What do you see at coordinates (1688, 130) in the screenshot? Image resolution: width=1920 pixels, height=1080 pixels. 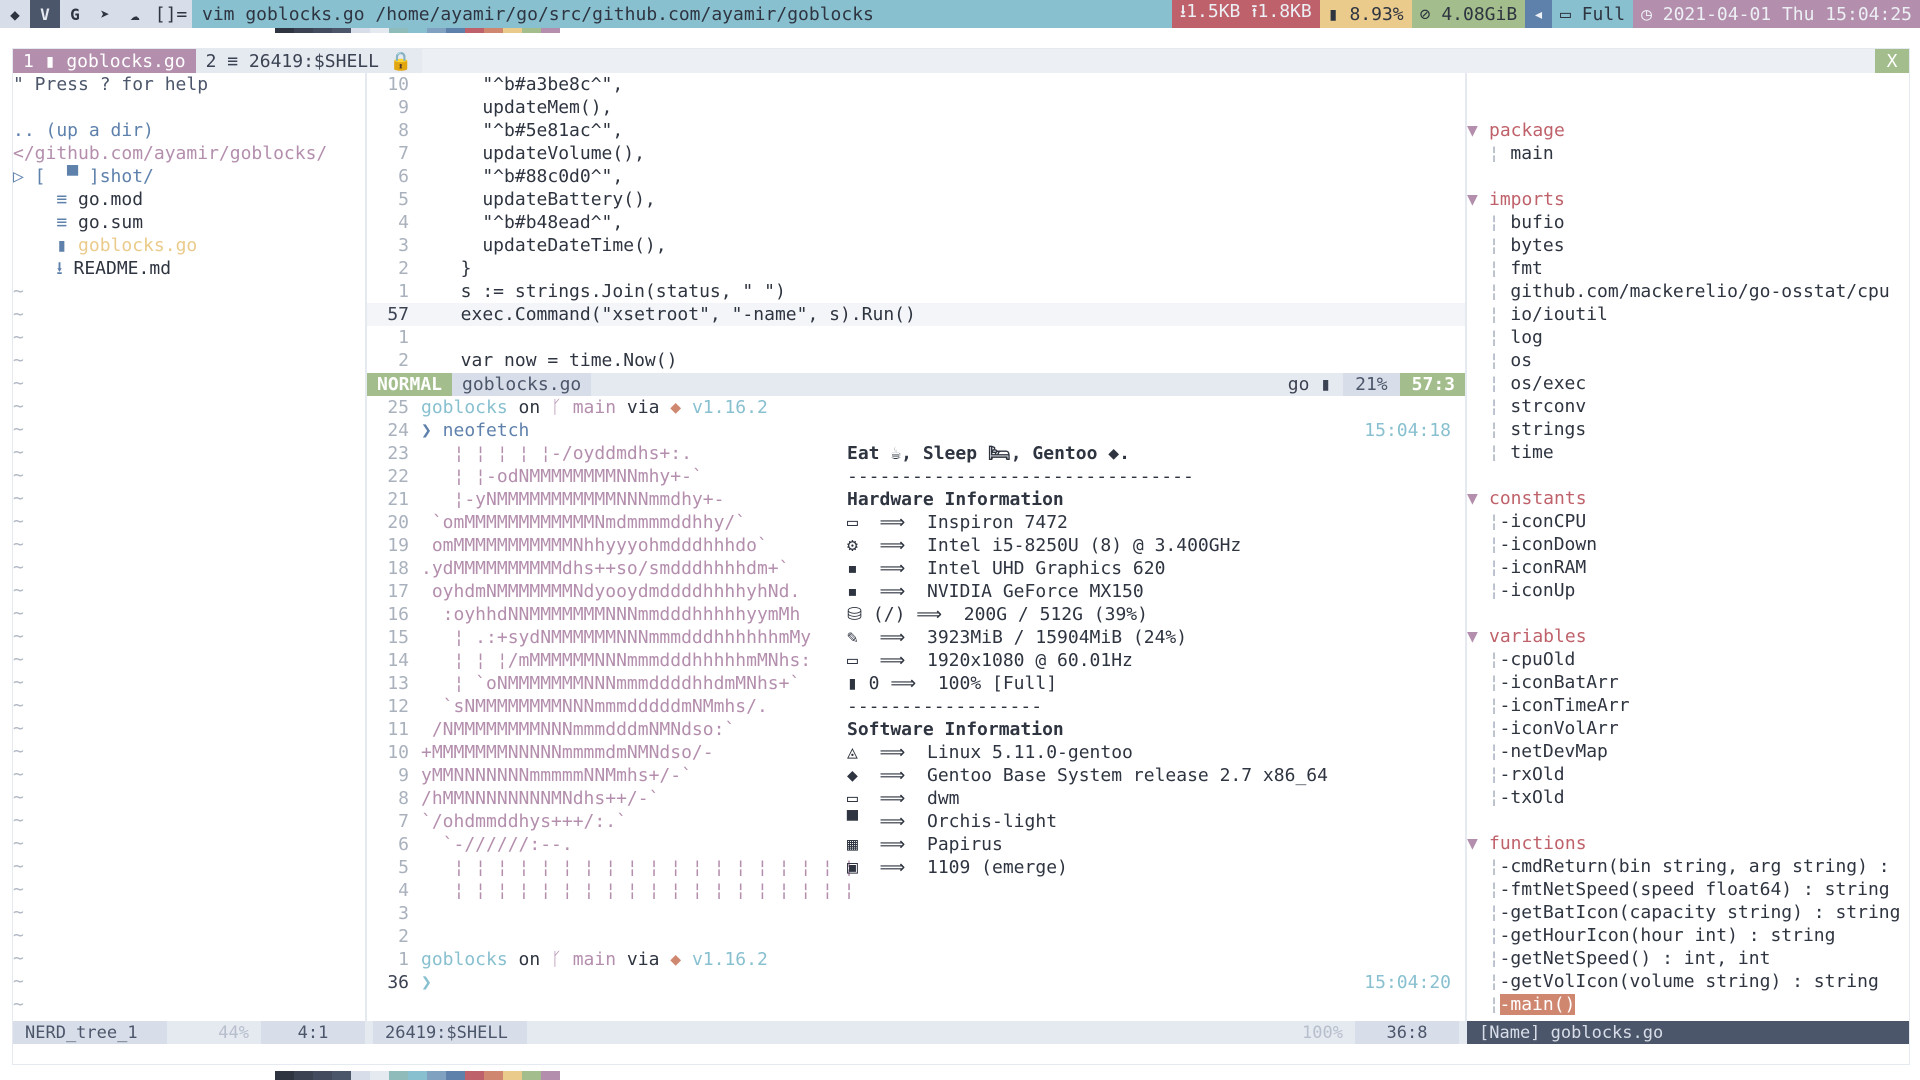 I see `tagbar-section-package: ▼ package` at bounding box center [1688, 130].